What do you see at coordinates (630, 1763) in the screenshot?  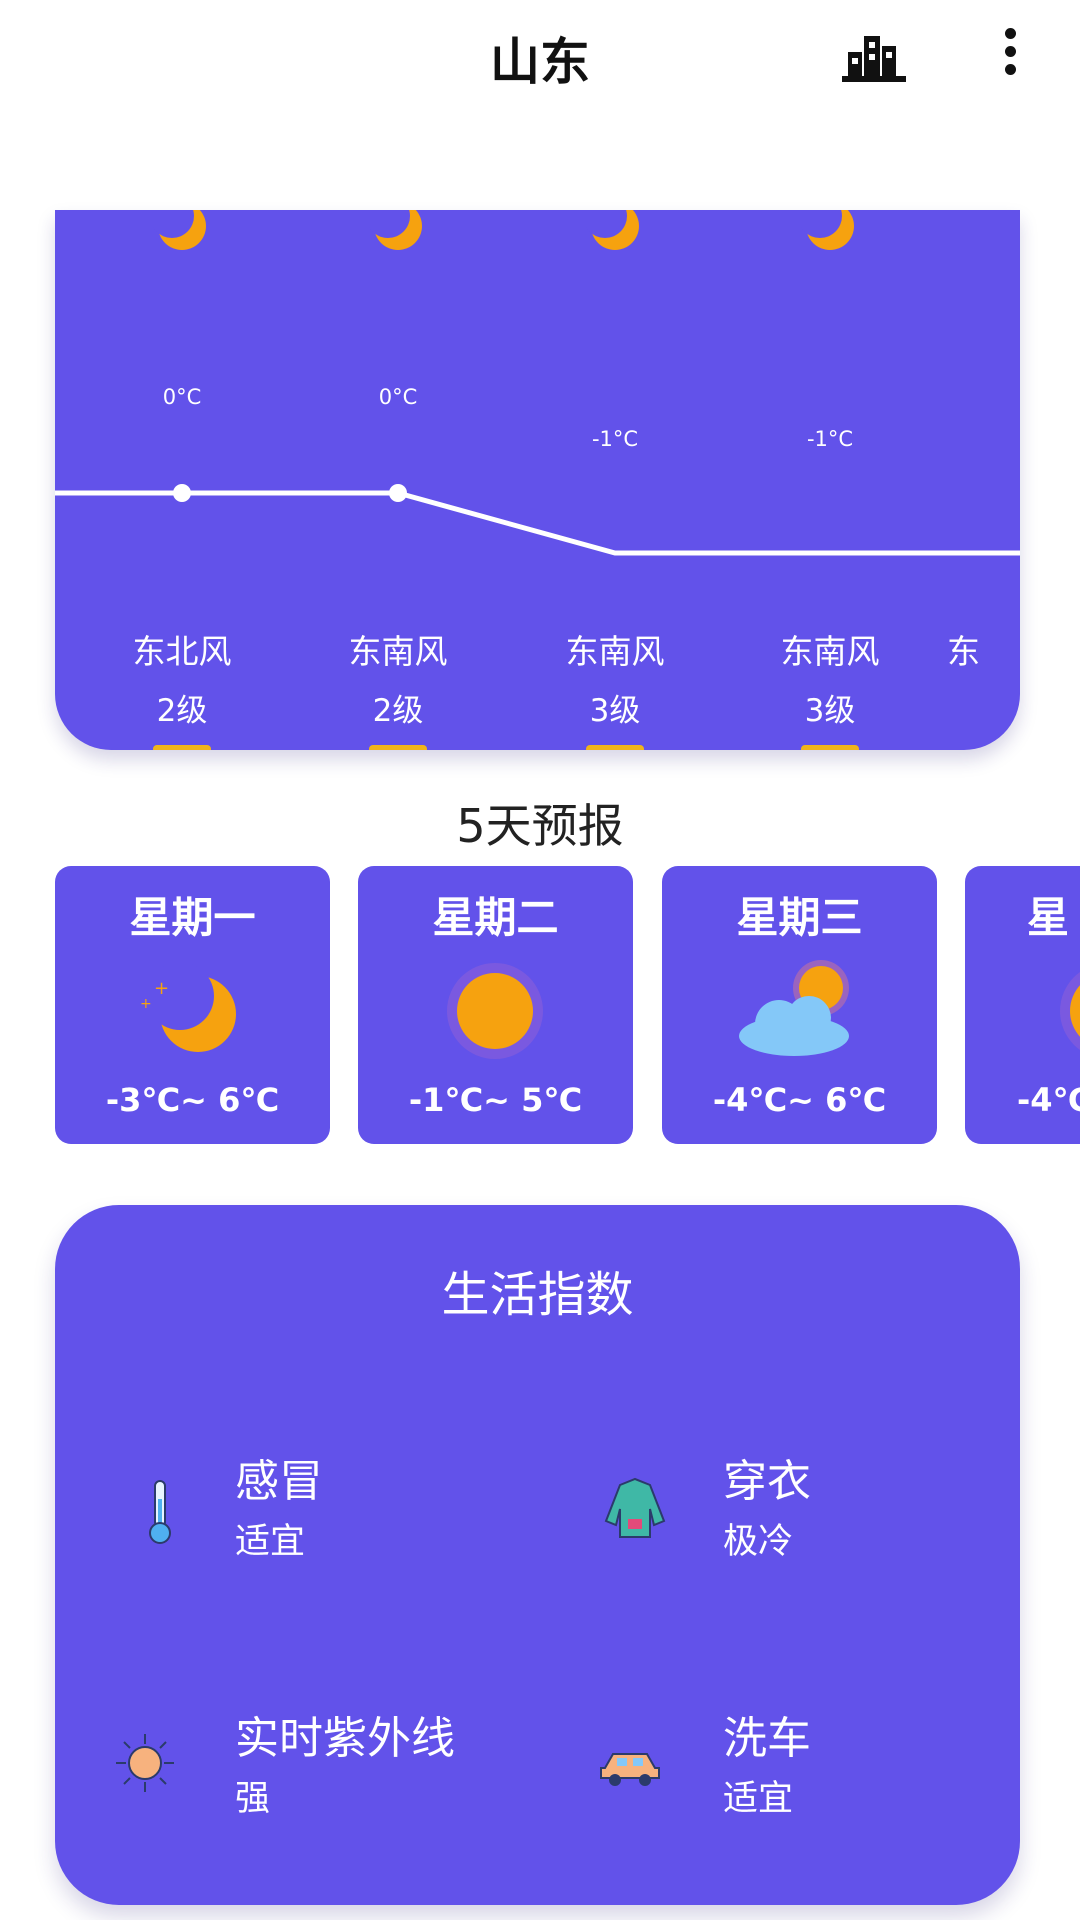 I see `car-icon` at bounding box center [630, 1763].